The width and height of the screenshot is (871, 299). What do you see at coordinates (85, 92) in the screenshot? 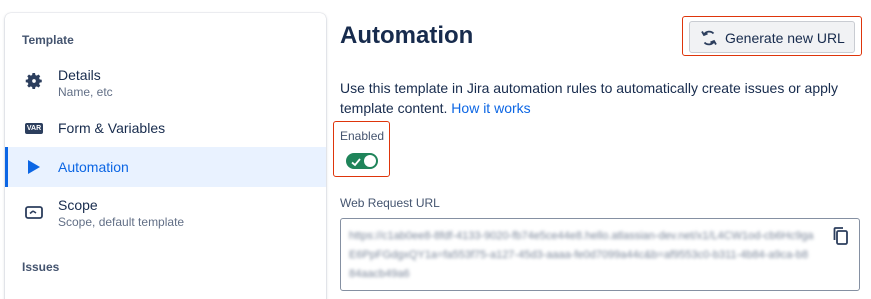
I see `sidebar-item-sublabel: Name, etc` at bounding box center [85, 92].